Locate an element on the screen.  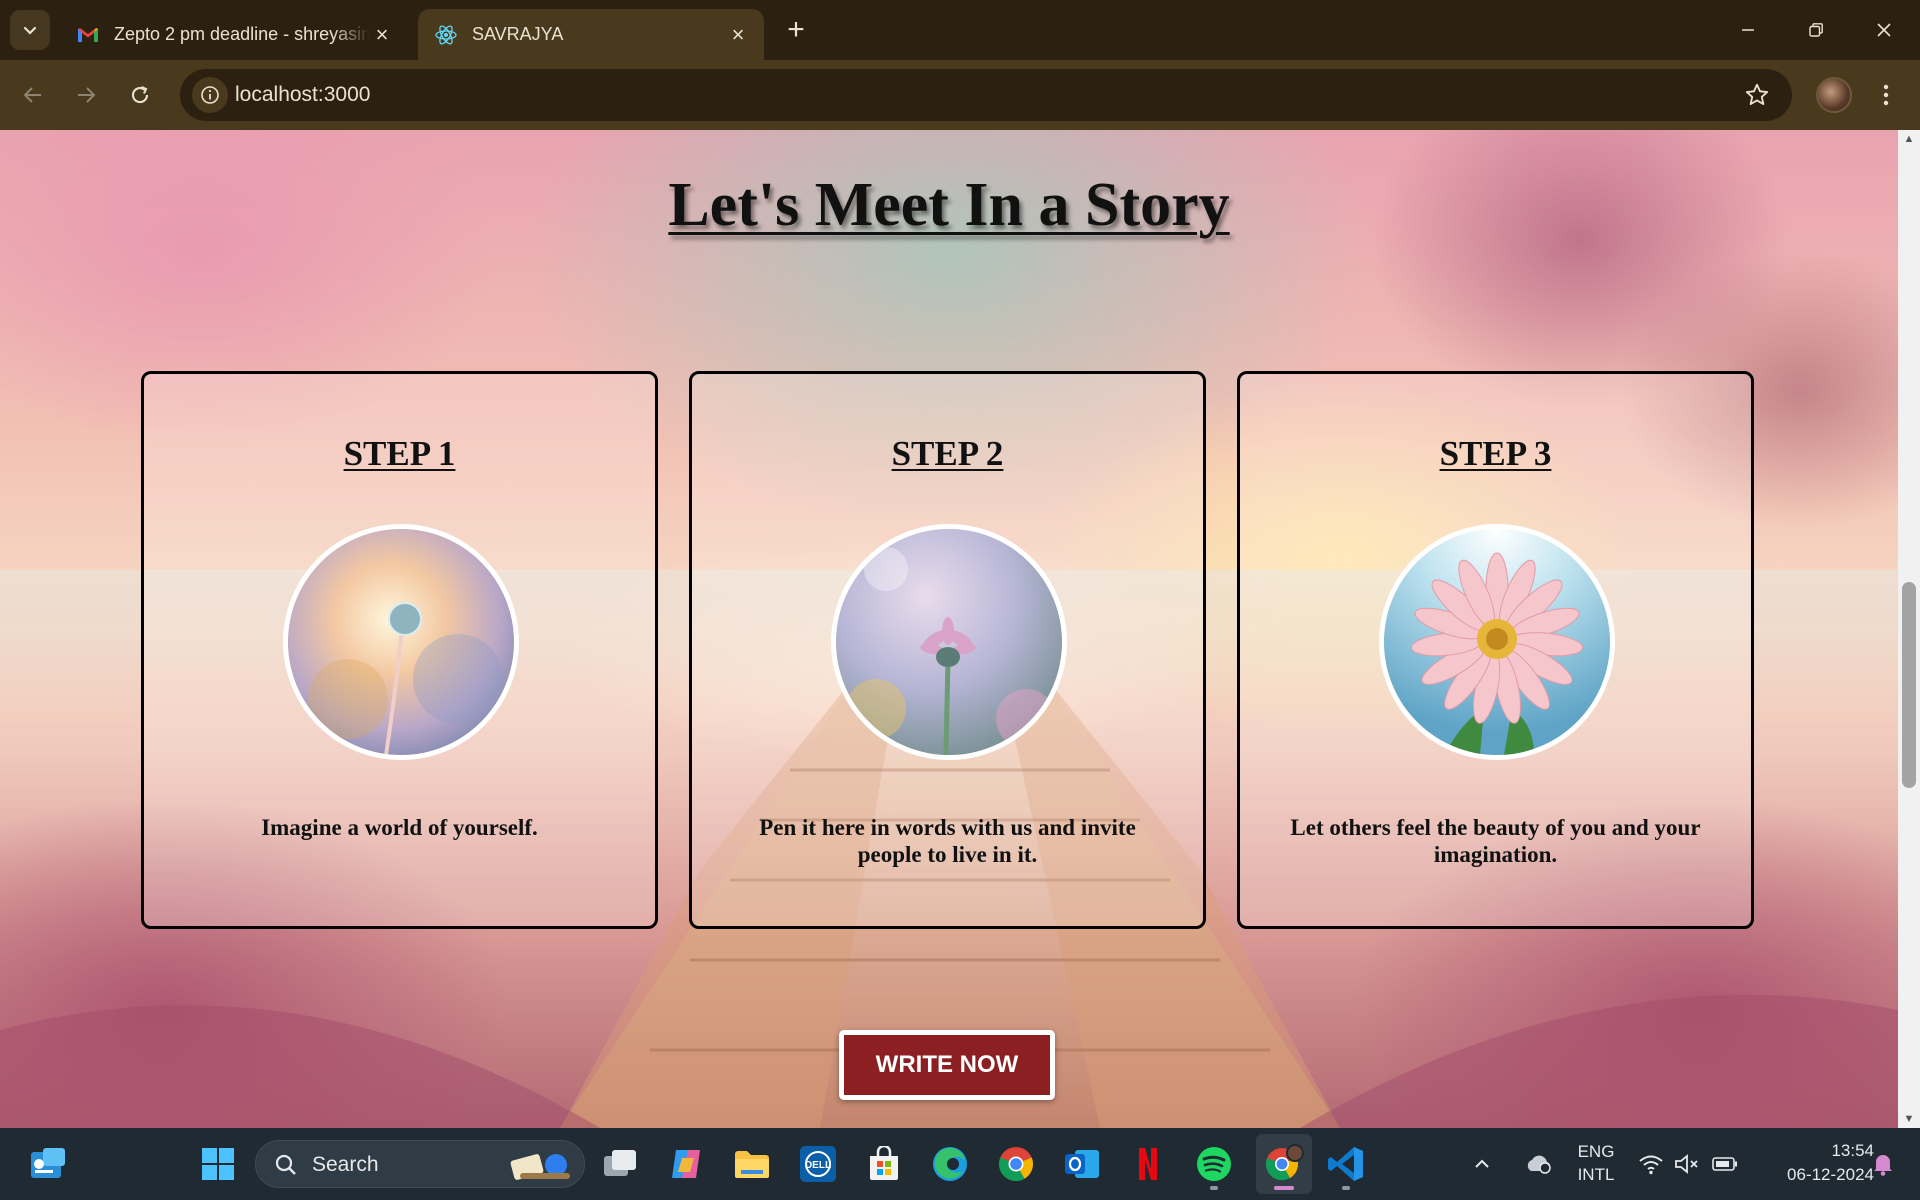
browser-toolbar: localhost:3000 is located at coordinates (960, 95).